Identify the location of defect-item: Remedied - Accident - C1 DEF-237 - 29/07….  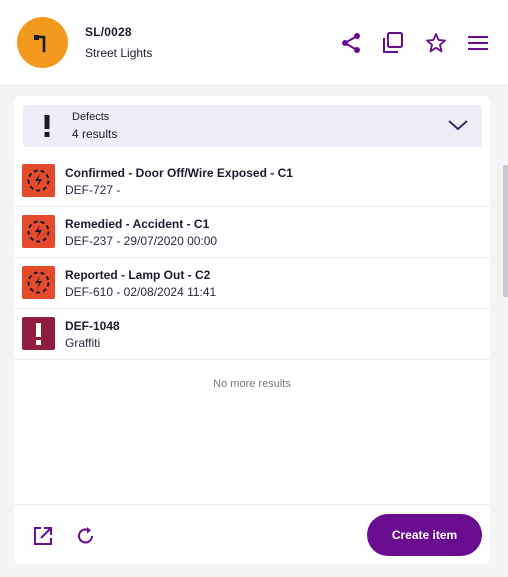
(252, 232).